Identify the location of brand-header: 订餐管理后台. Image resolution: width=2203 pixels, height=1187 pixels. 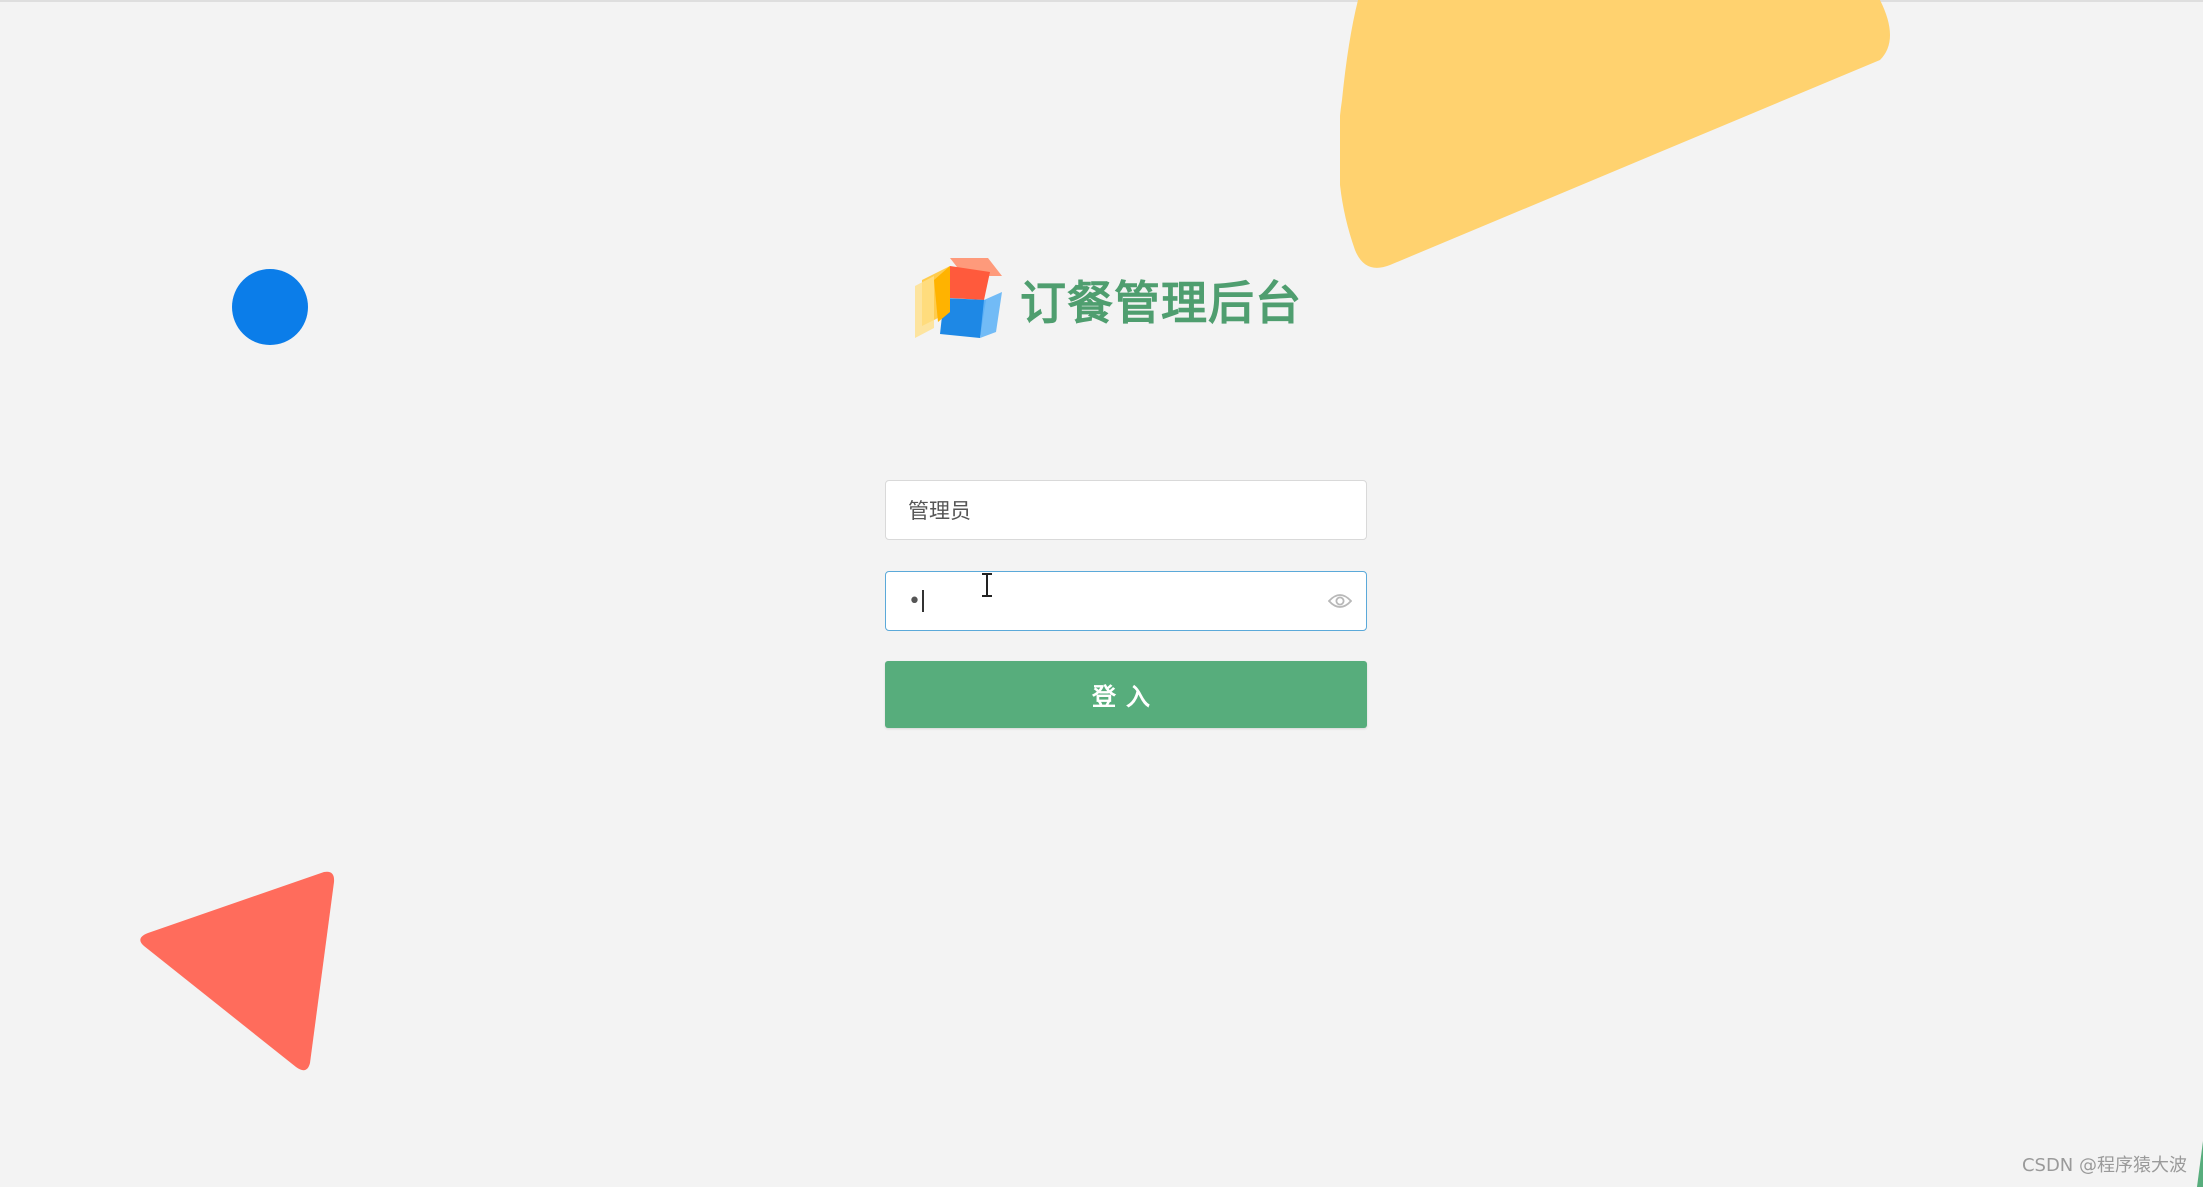
(1106, 300).